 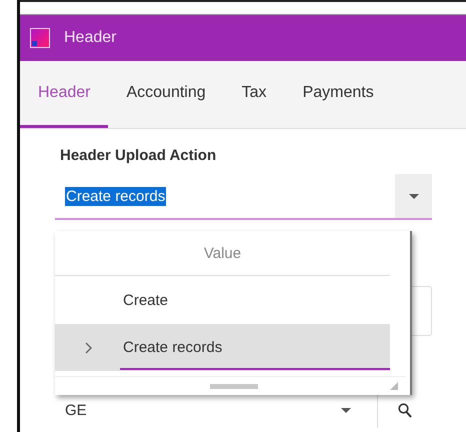 What do you see at coordinates (223, 253) in the screenshot?
I see `column-header: Value` at bounding box center [223, 253].